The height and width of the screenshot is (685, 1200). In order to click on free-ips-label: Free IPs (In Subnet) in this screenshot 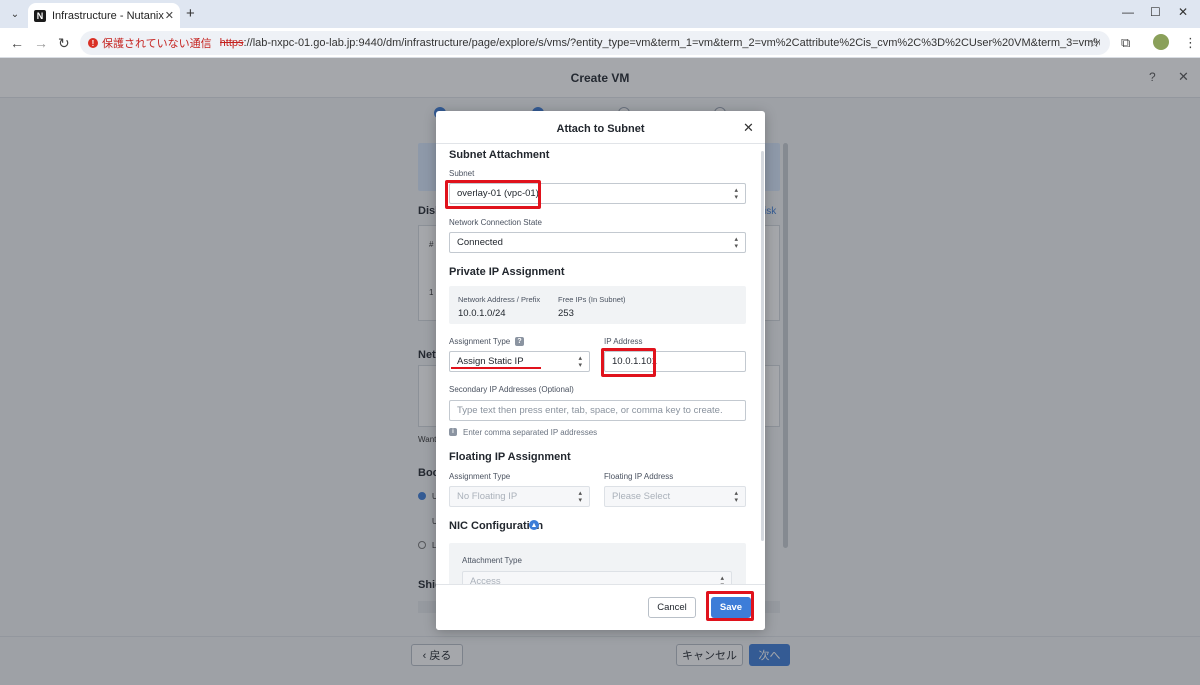, I will do `click(592, 299)`.